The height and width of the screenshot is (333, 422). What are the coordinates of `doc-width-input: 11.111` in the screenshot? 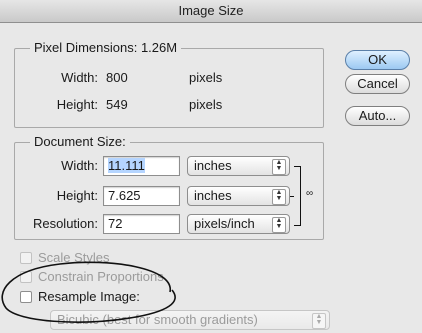 It's located at (141, 166).